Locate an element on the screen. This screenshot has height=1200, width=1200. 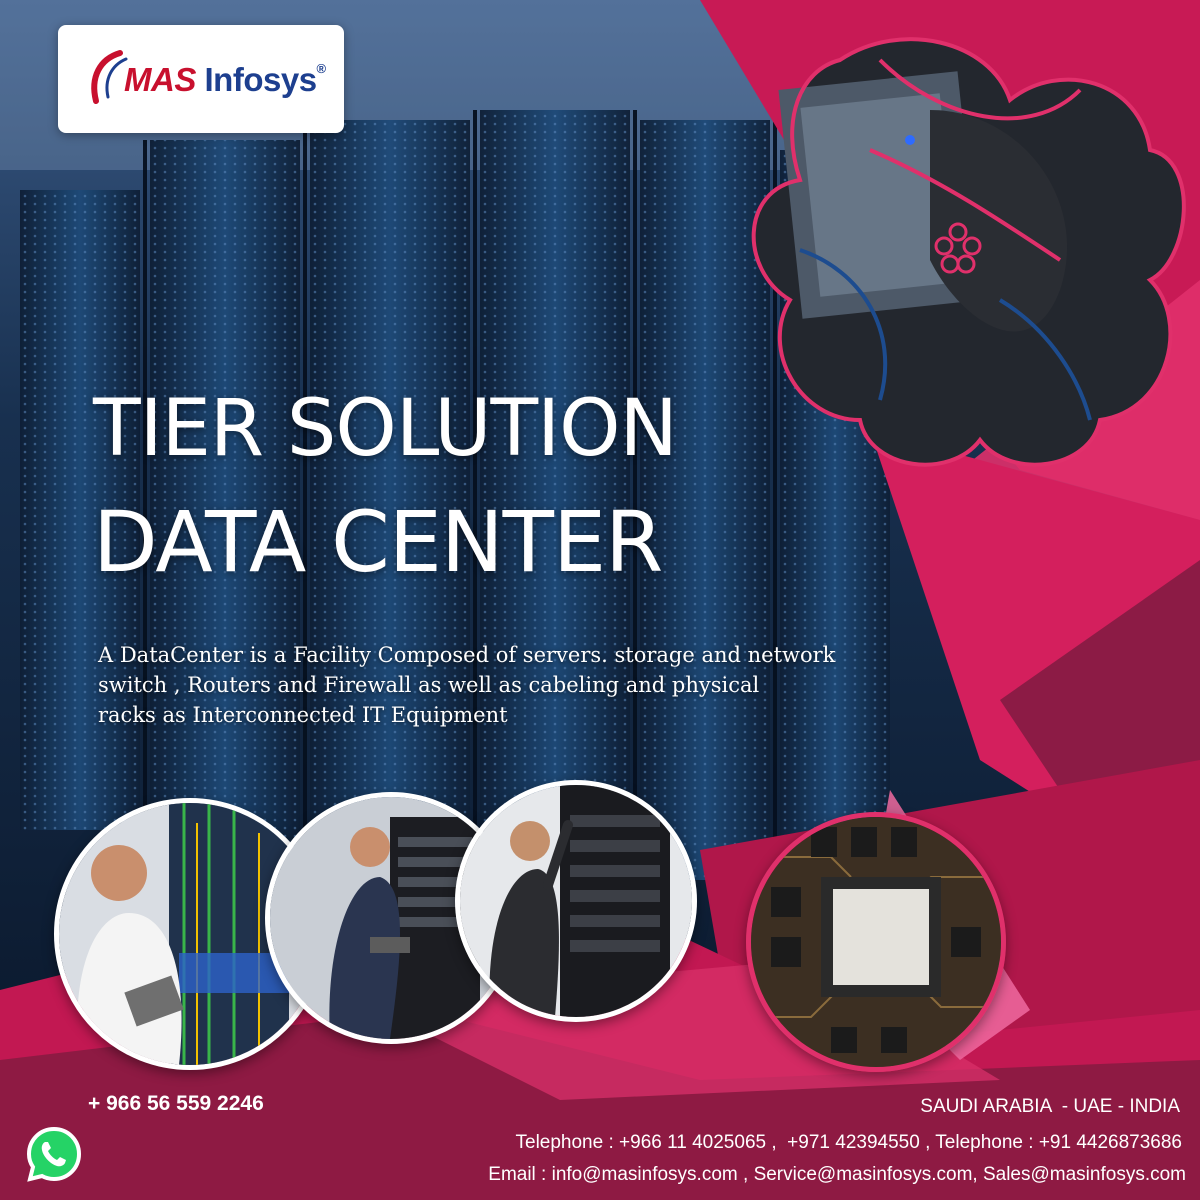
description-line-3: racks as Interconnected IT Equipment is located at coordinates (303, 715).